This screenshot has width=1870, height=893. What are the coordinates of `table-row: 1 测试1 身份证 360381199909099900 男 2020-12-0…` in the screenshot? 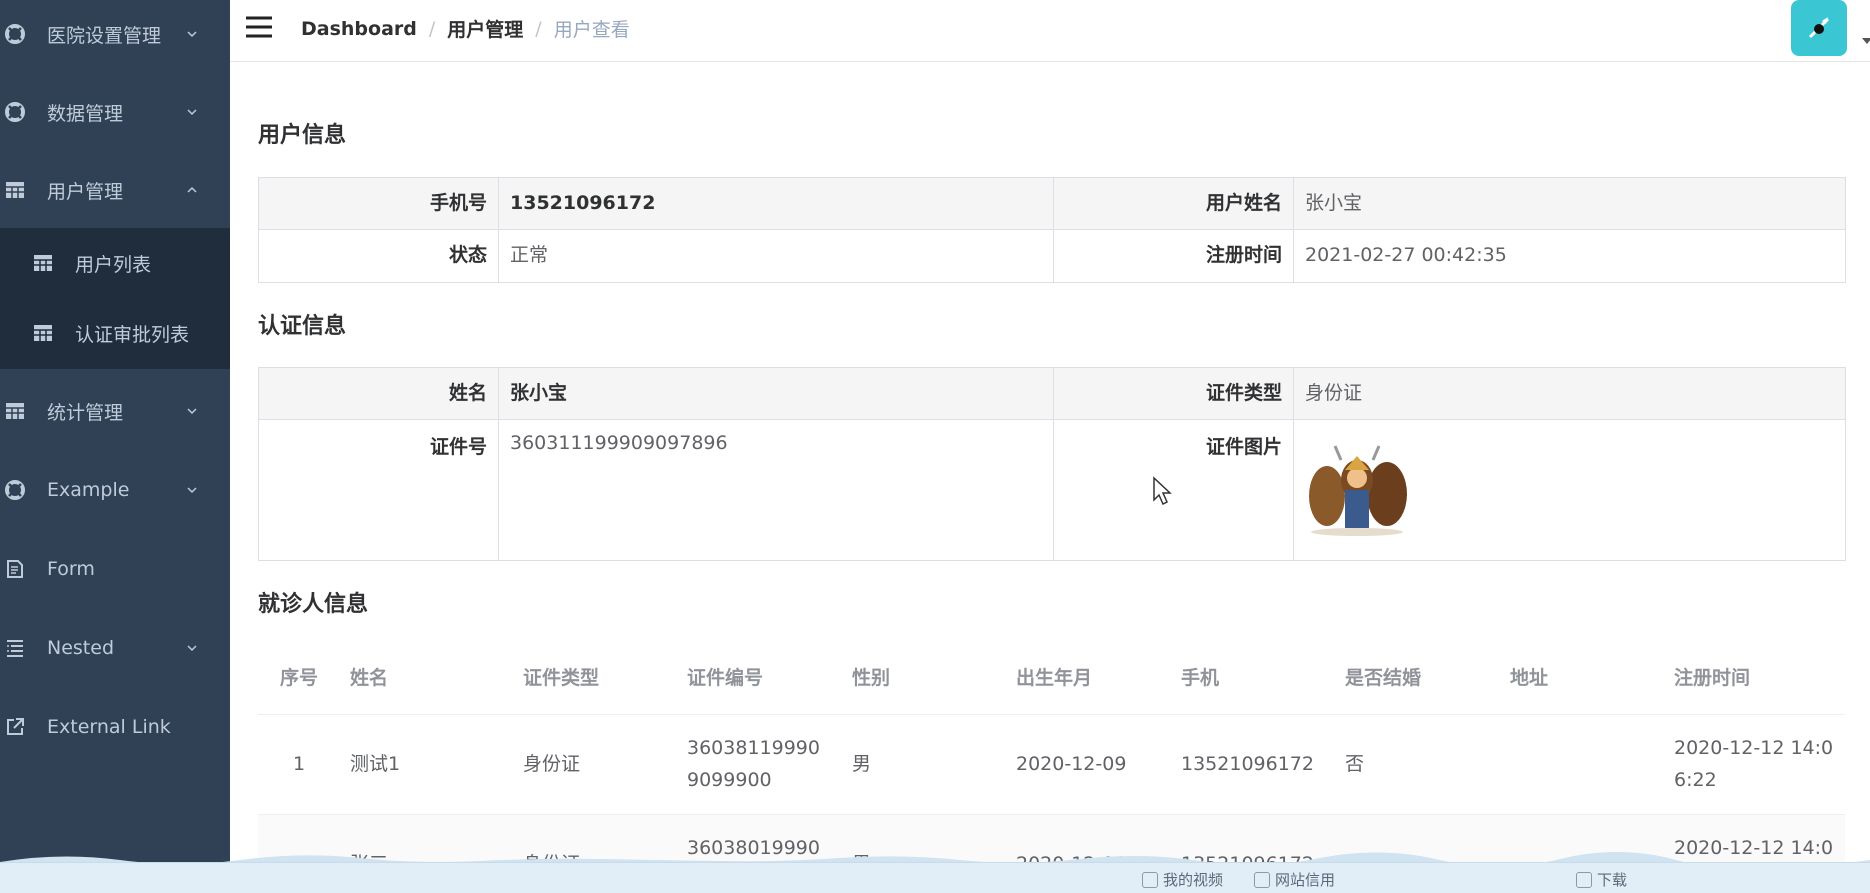 It's located at (1051, 764).